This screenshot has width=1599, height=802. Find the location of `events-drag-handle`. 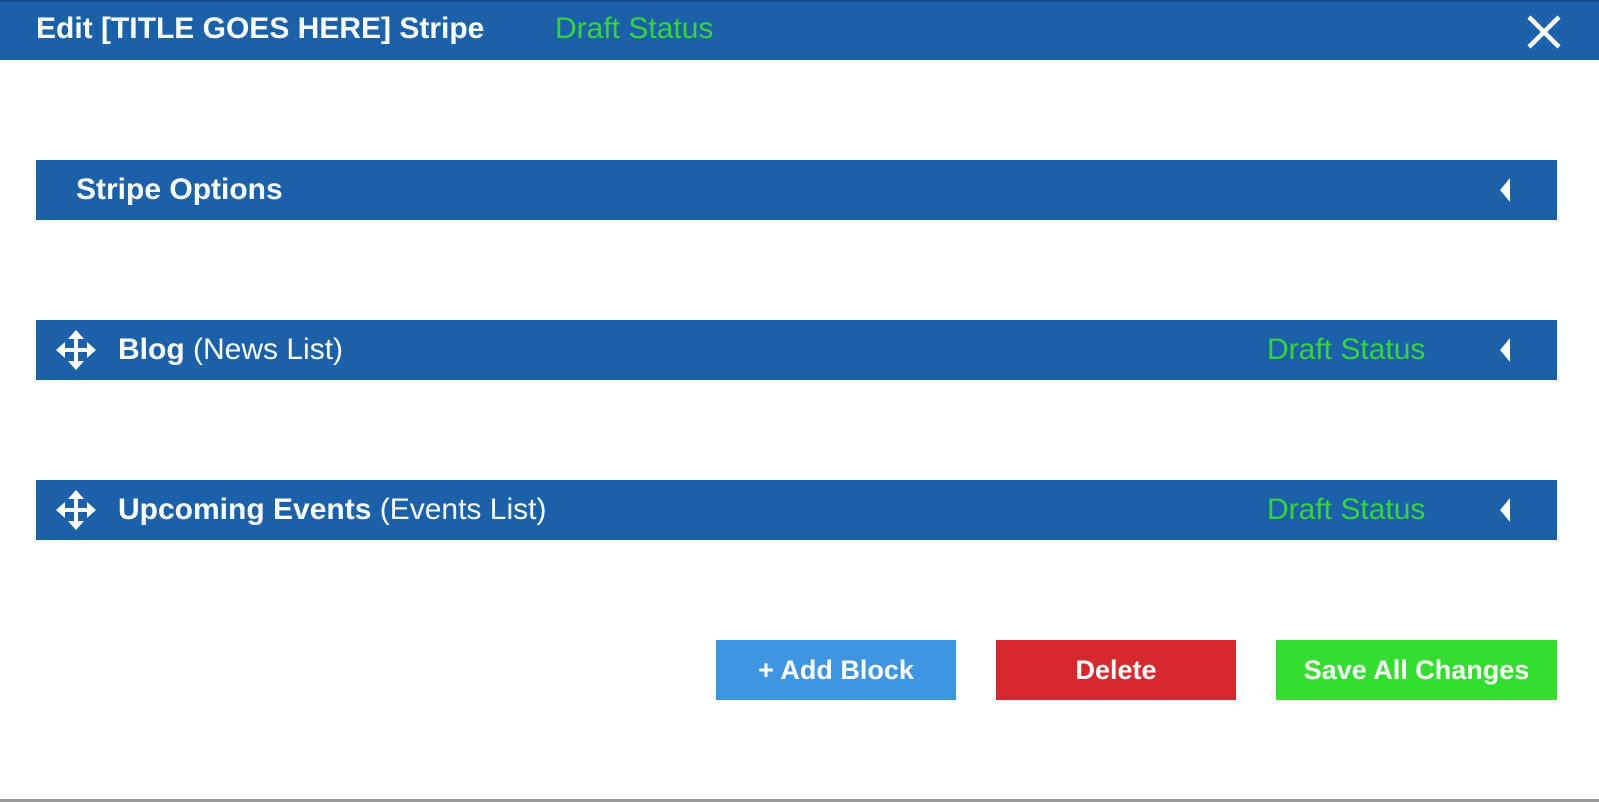

events-drag-handle is located at coordinates (76, 510).